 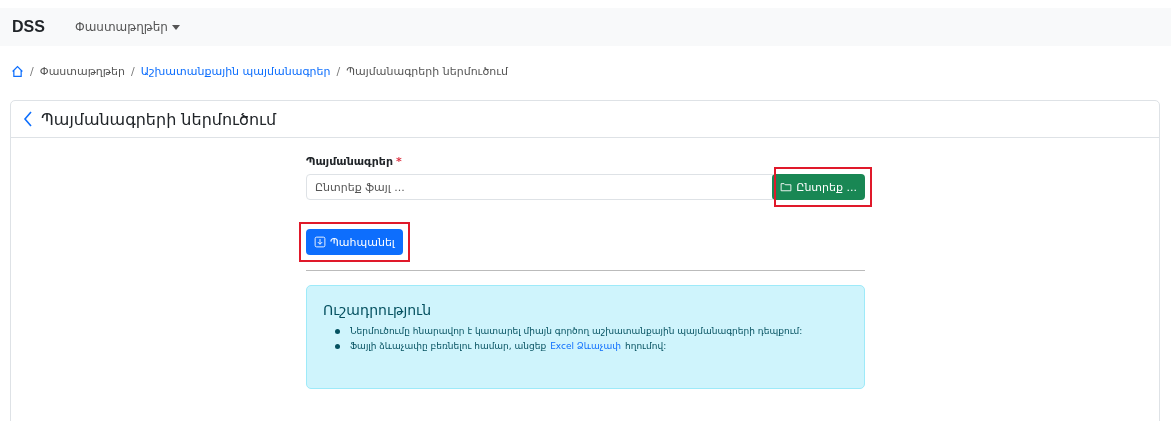 What do you see at coordinates (127, 27) in the screenshot?
I see `documents-menu: Փաստաթղթեր` at bounding box center [127, 27].